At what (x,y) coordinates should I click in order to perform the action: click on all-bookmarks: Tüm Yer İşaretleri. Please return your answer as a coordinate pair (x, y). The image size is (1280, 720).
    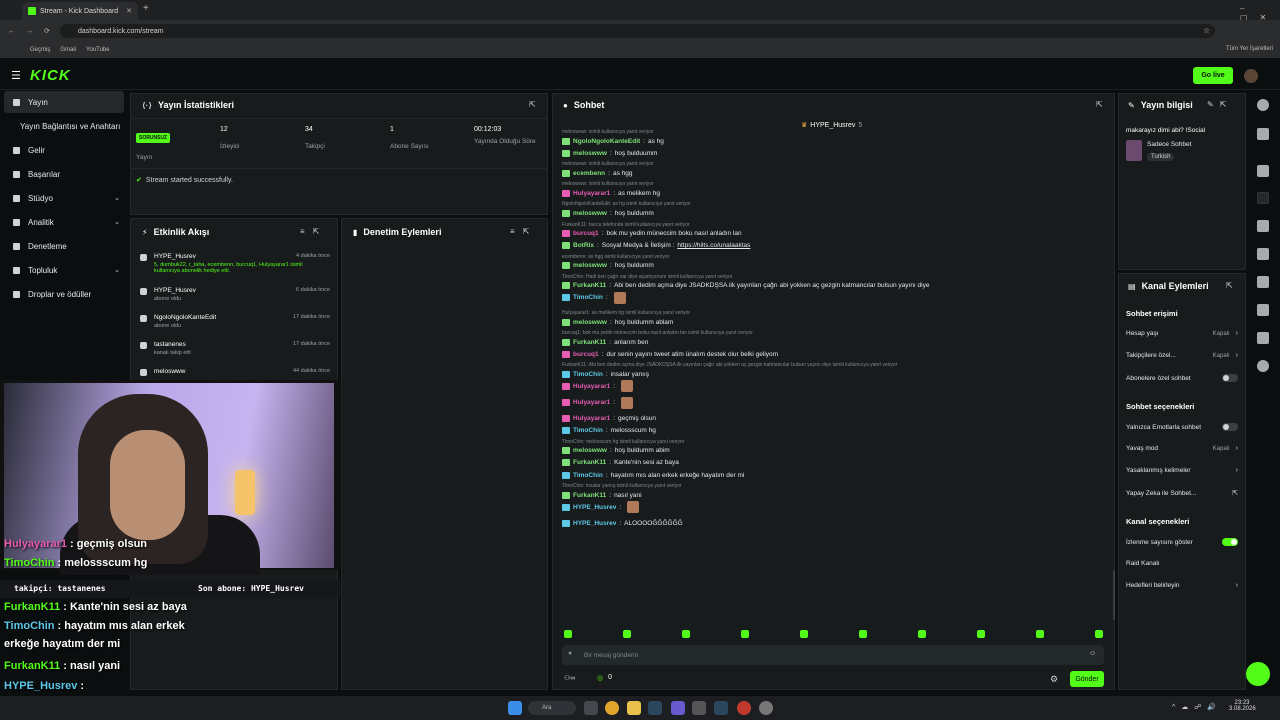
    Looking at the image, I should click on (1249, 49).